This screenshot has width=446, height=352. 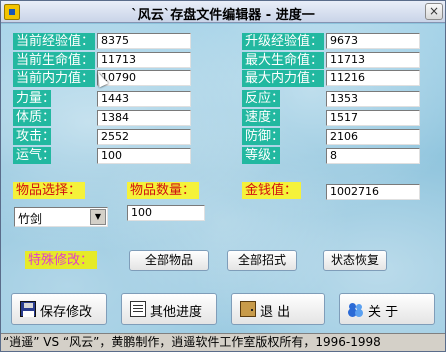 What do you see at coordinates (144, 78) in the screenshot?
I see `current-mp-input: 10790` at bounding box center [144, 78].